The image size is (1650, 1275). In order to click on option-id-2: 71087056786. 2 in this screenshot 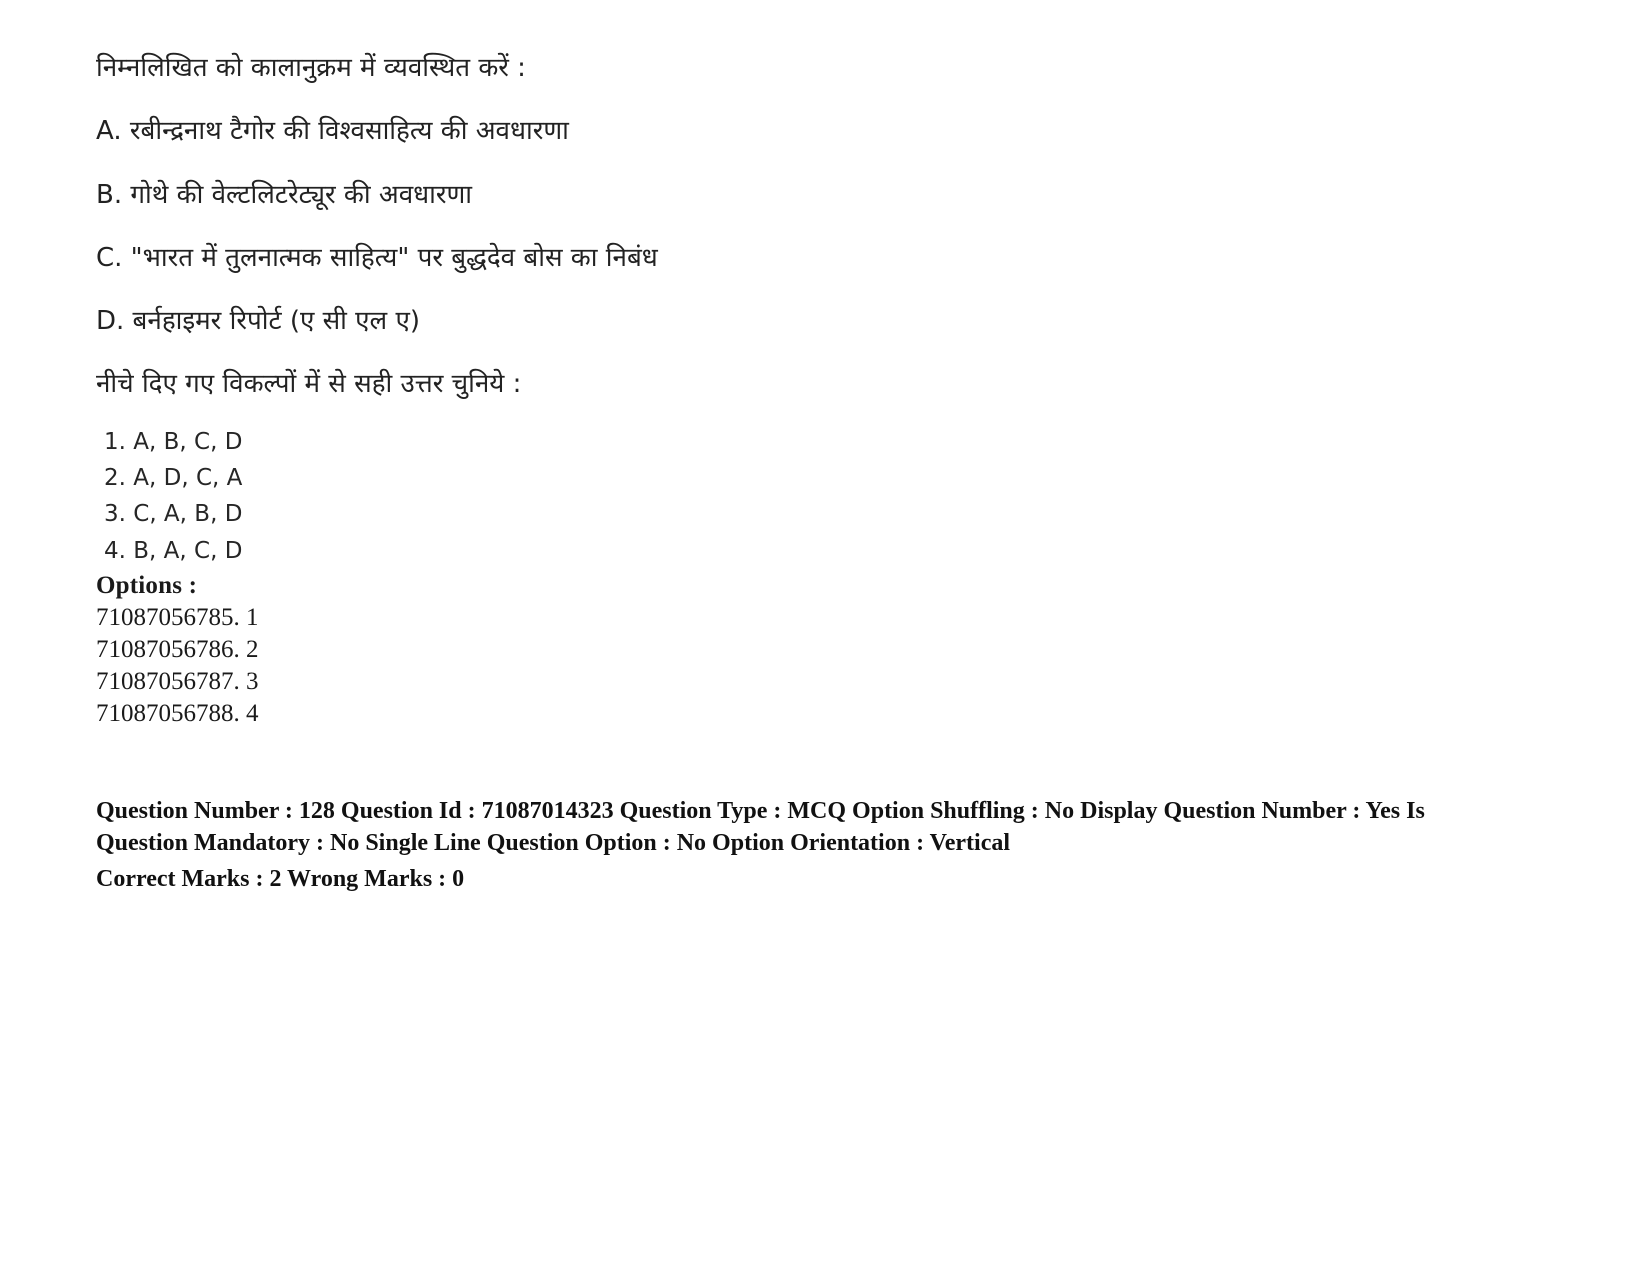, I will do `click(177, 649)`.